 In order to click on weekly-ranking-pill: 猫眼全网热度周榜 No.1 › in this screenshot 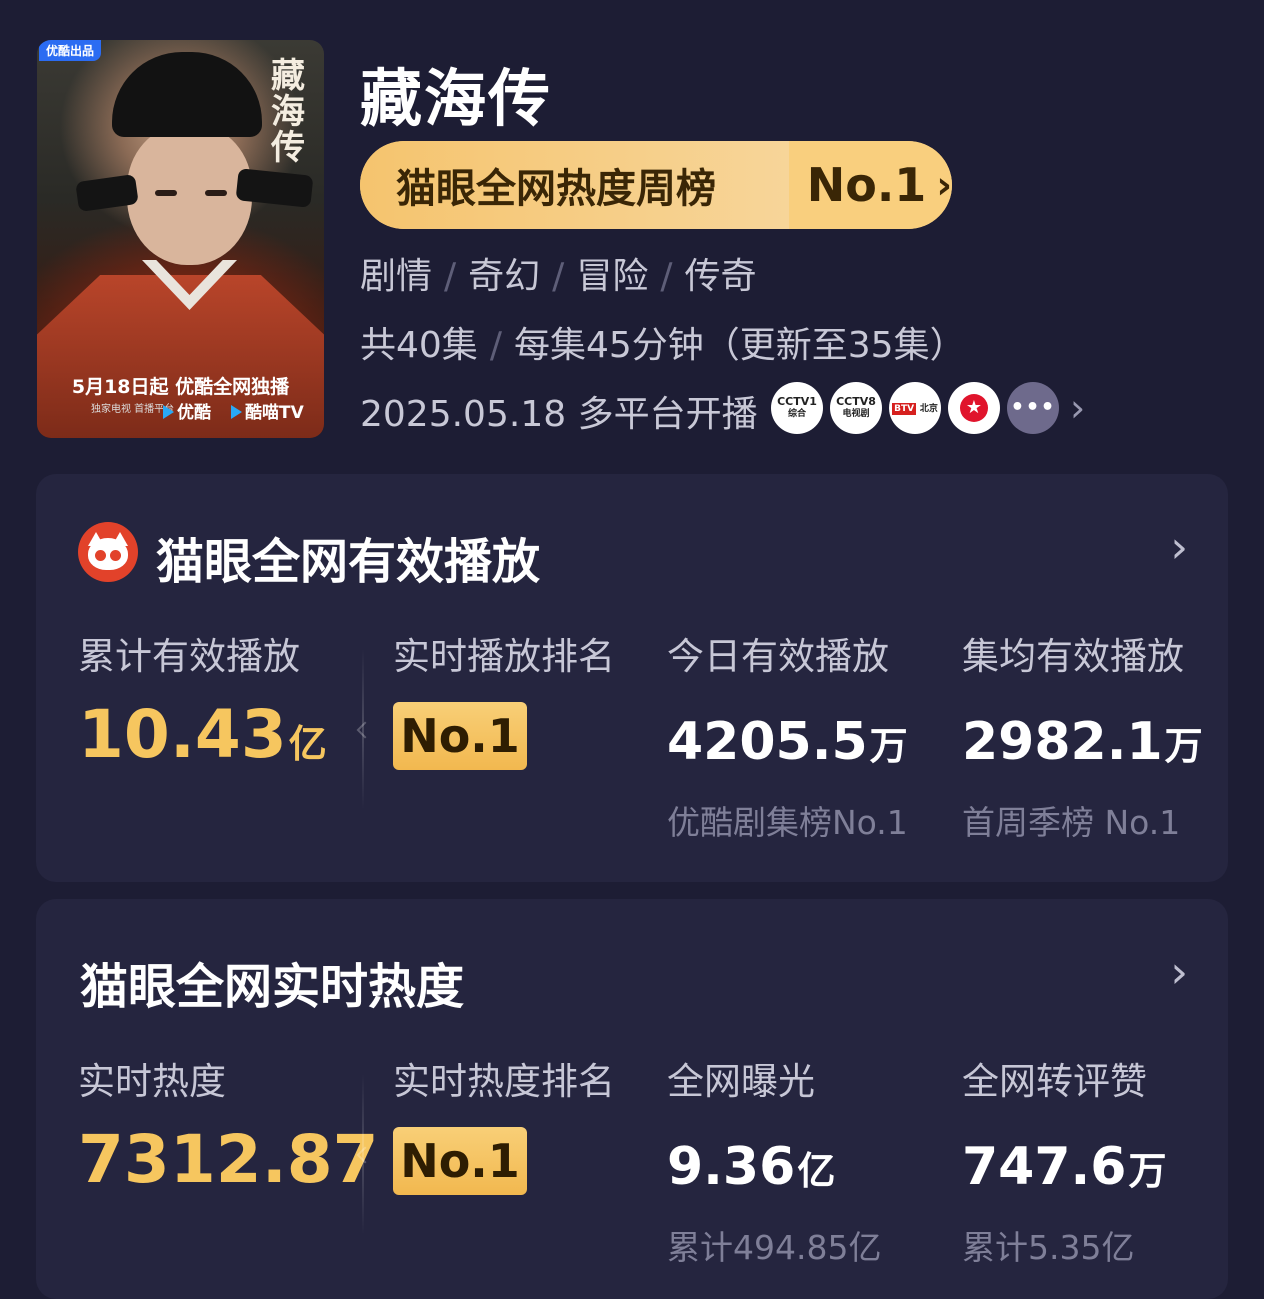, I will do `click(656, 185)`.